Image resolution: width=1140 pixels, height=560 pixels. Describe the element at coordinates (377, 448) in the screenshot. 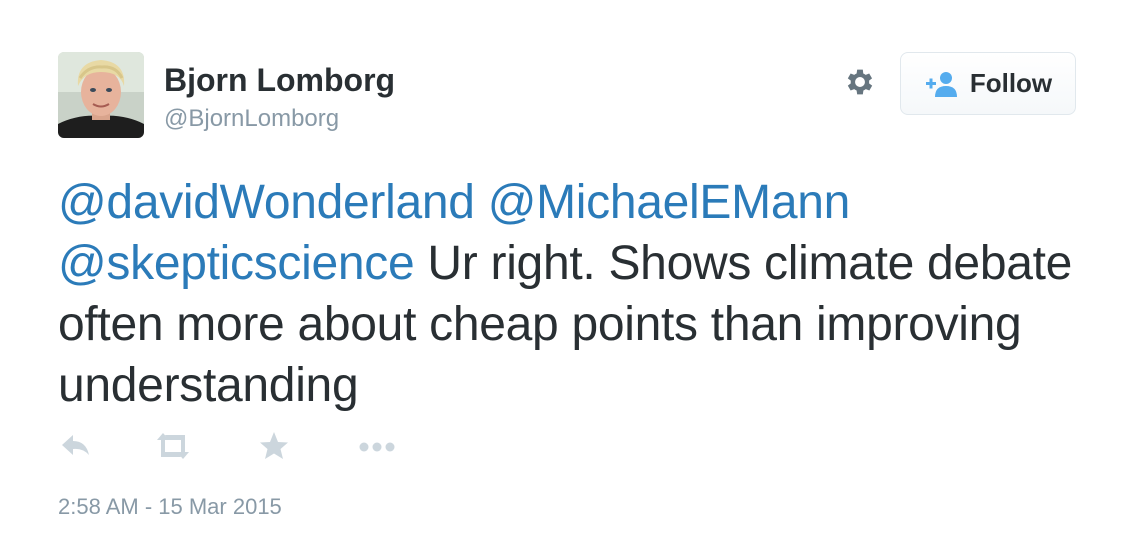

I see `more-dots-icon` at that location.